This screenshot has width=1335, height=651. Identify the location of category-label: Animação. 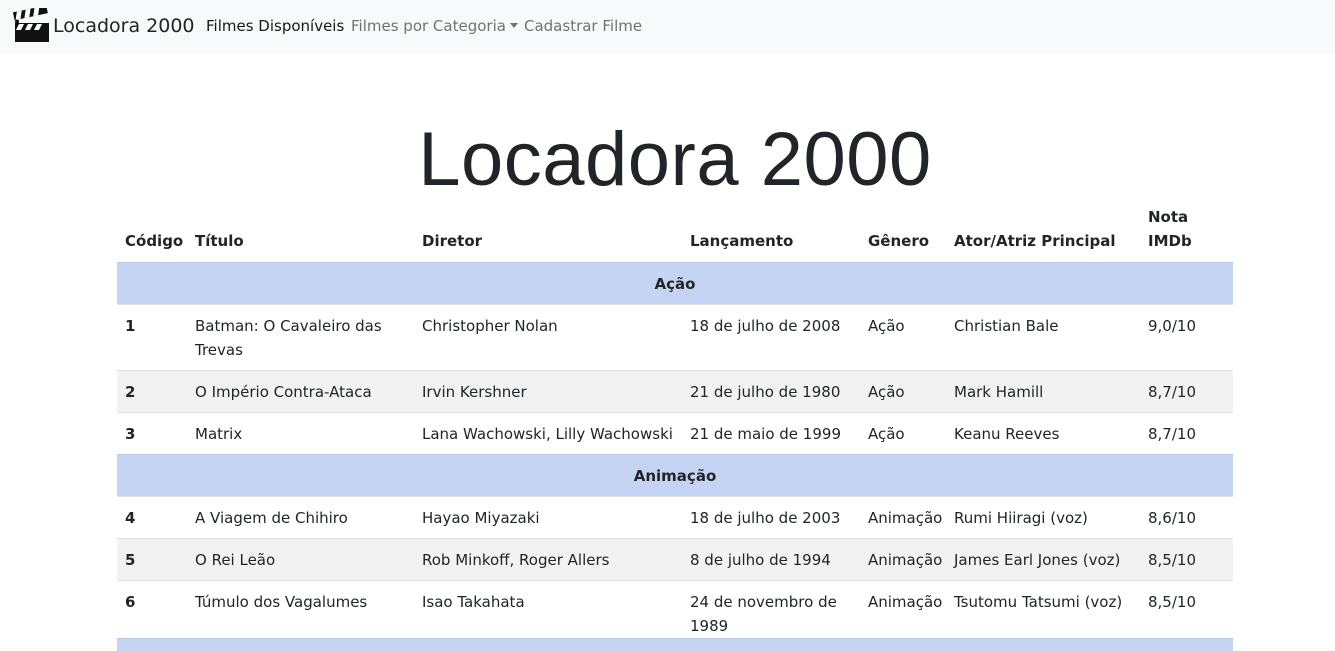
(675, 474).